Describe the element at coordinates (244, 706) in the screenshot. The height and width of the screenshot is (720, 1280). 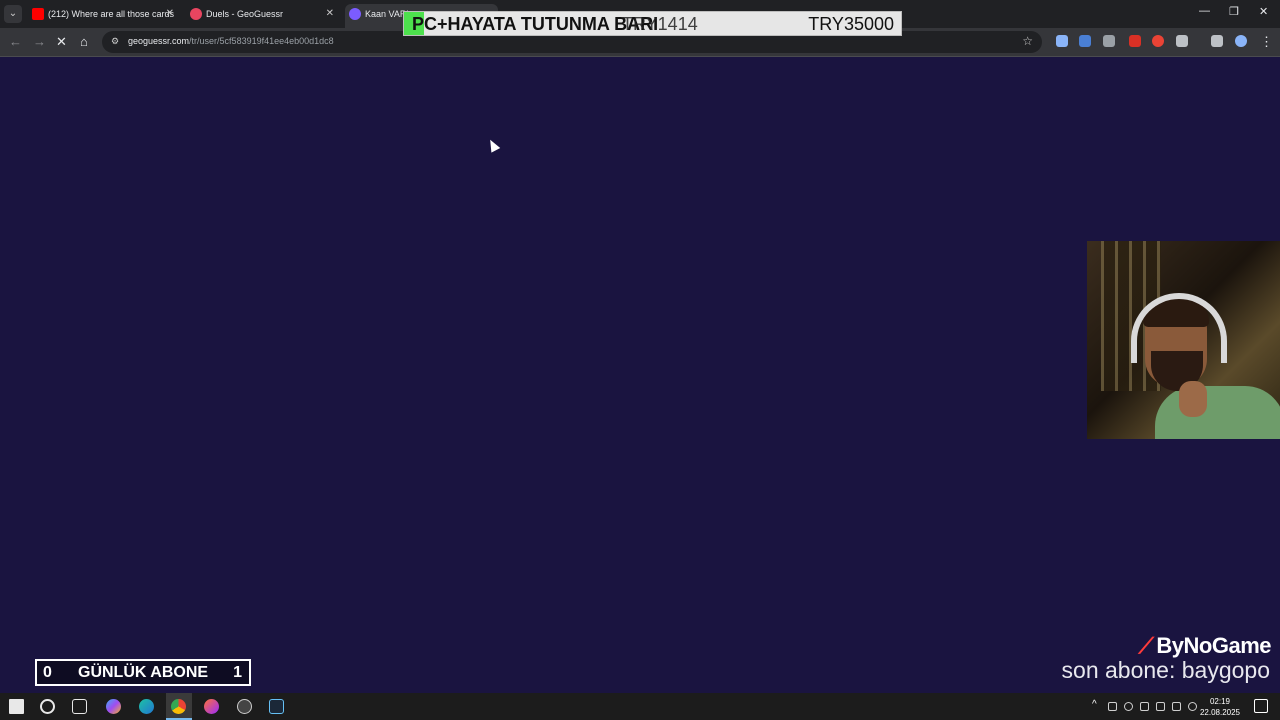
I see `obs-icon` at that location.